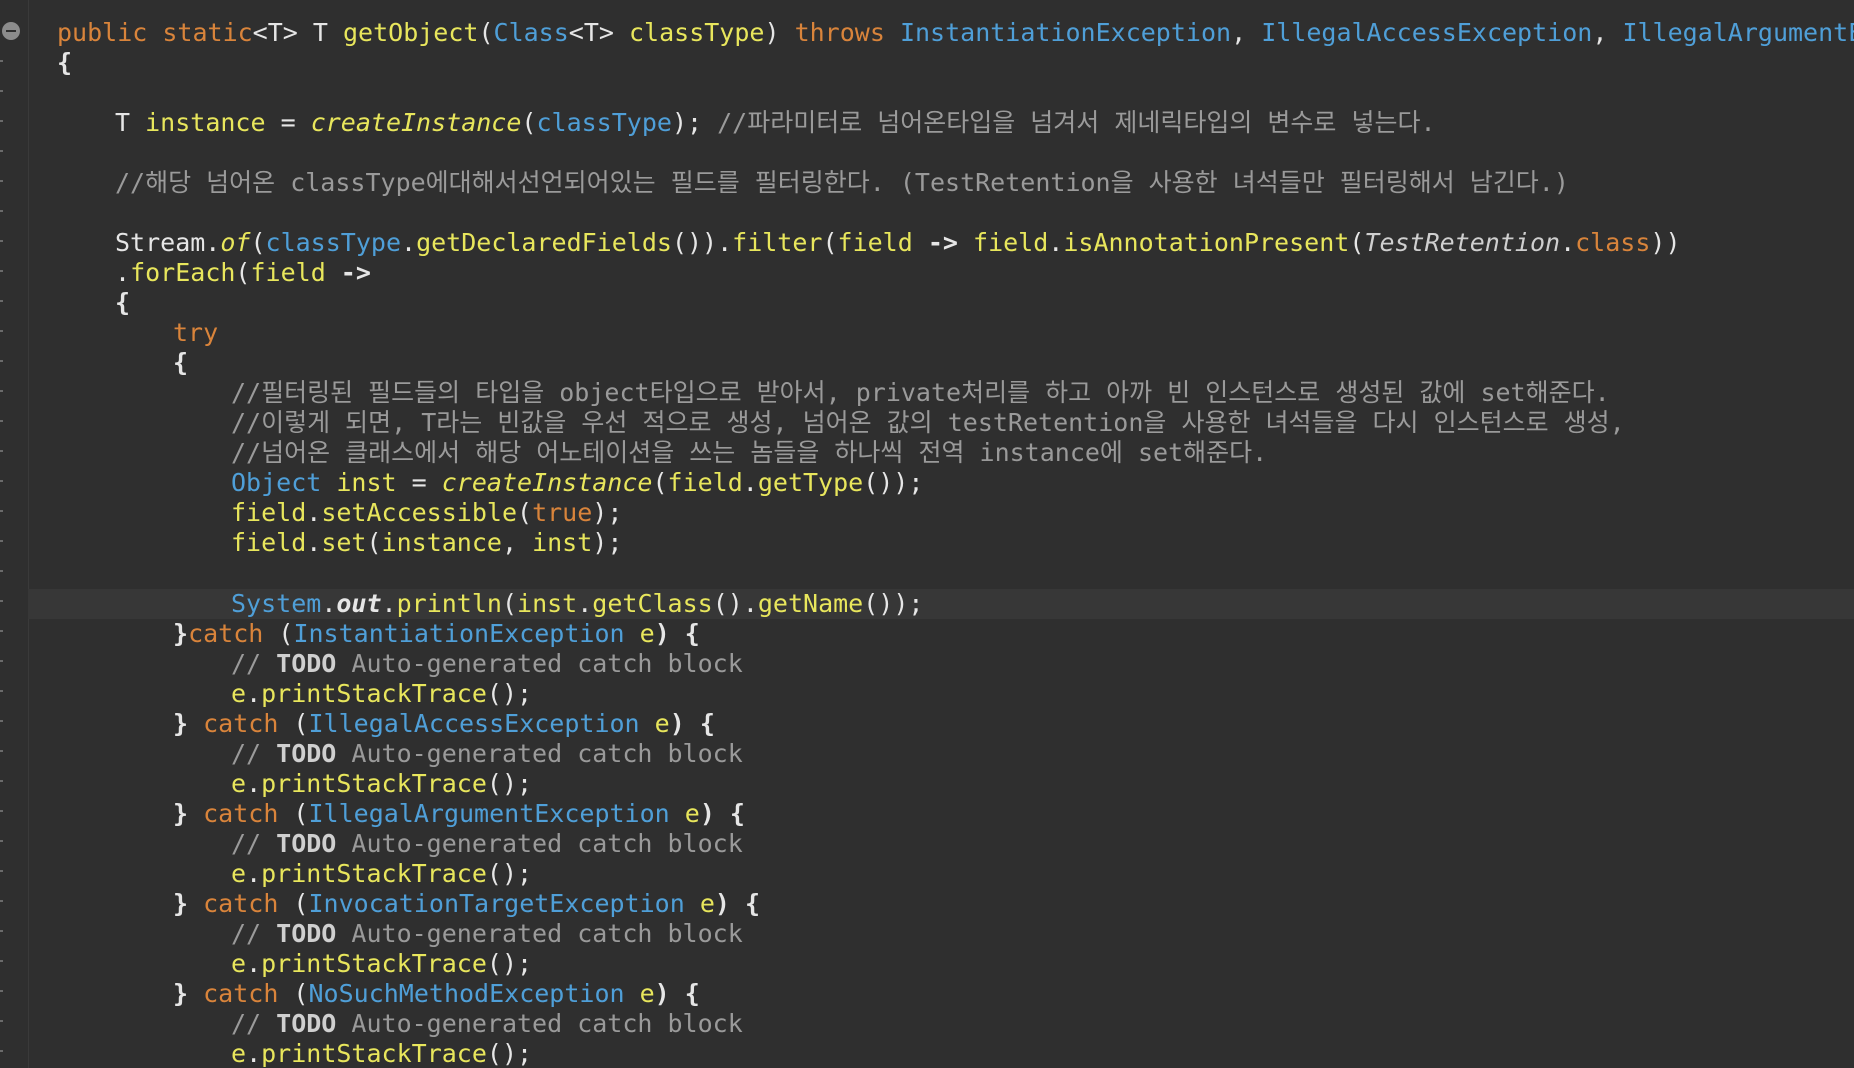 This screenshot has height=1068, width=1854. I want to click on code-line-15: field.set(instance, inst);, so click(426, 543).